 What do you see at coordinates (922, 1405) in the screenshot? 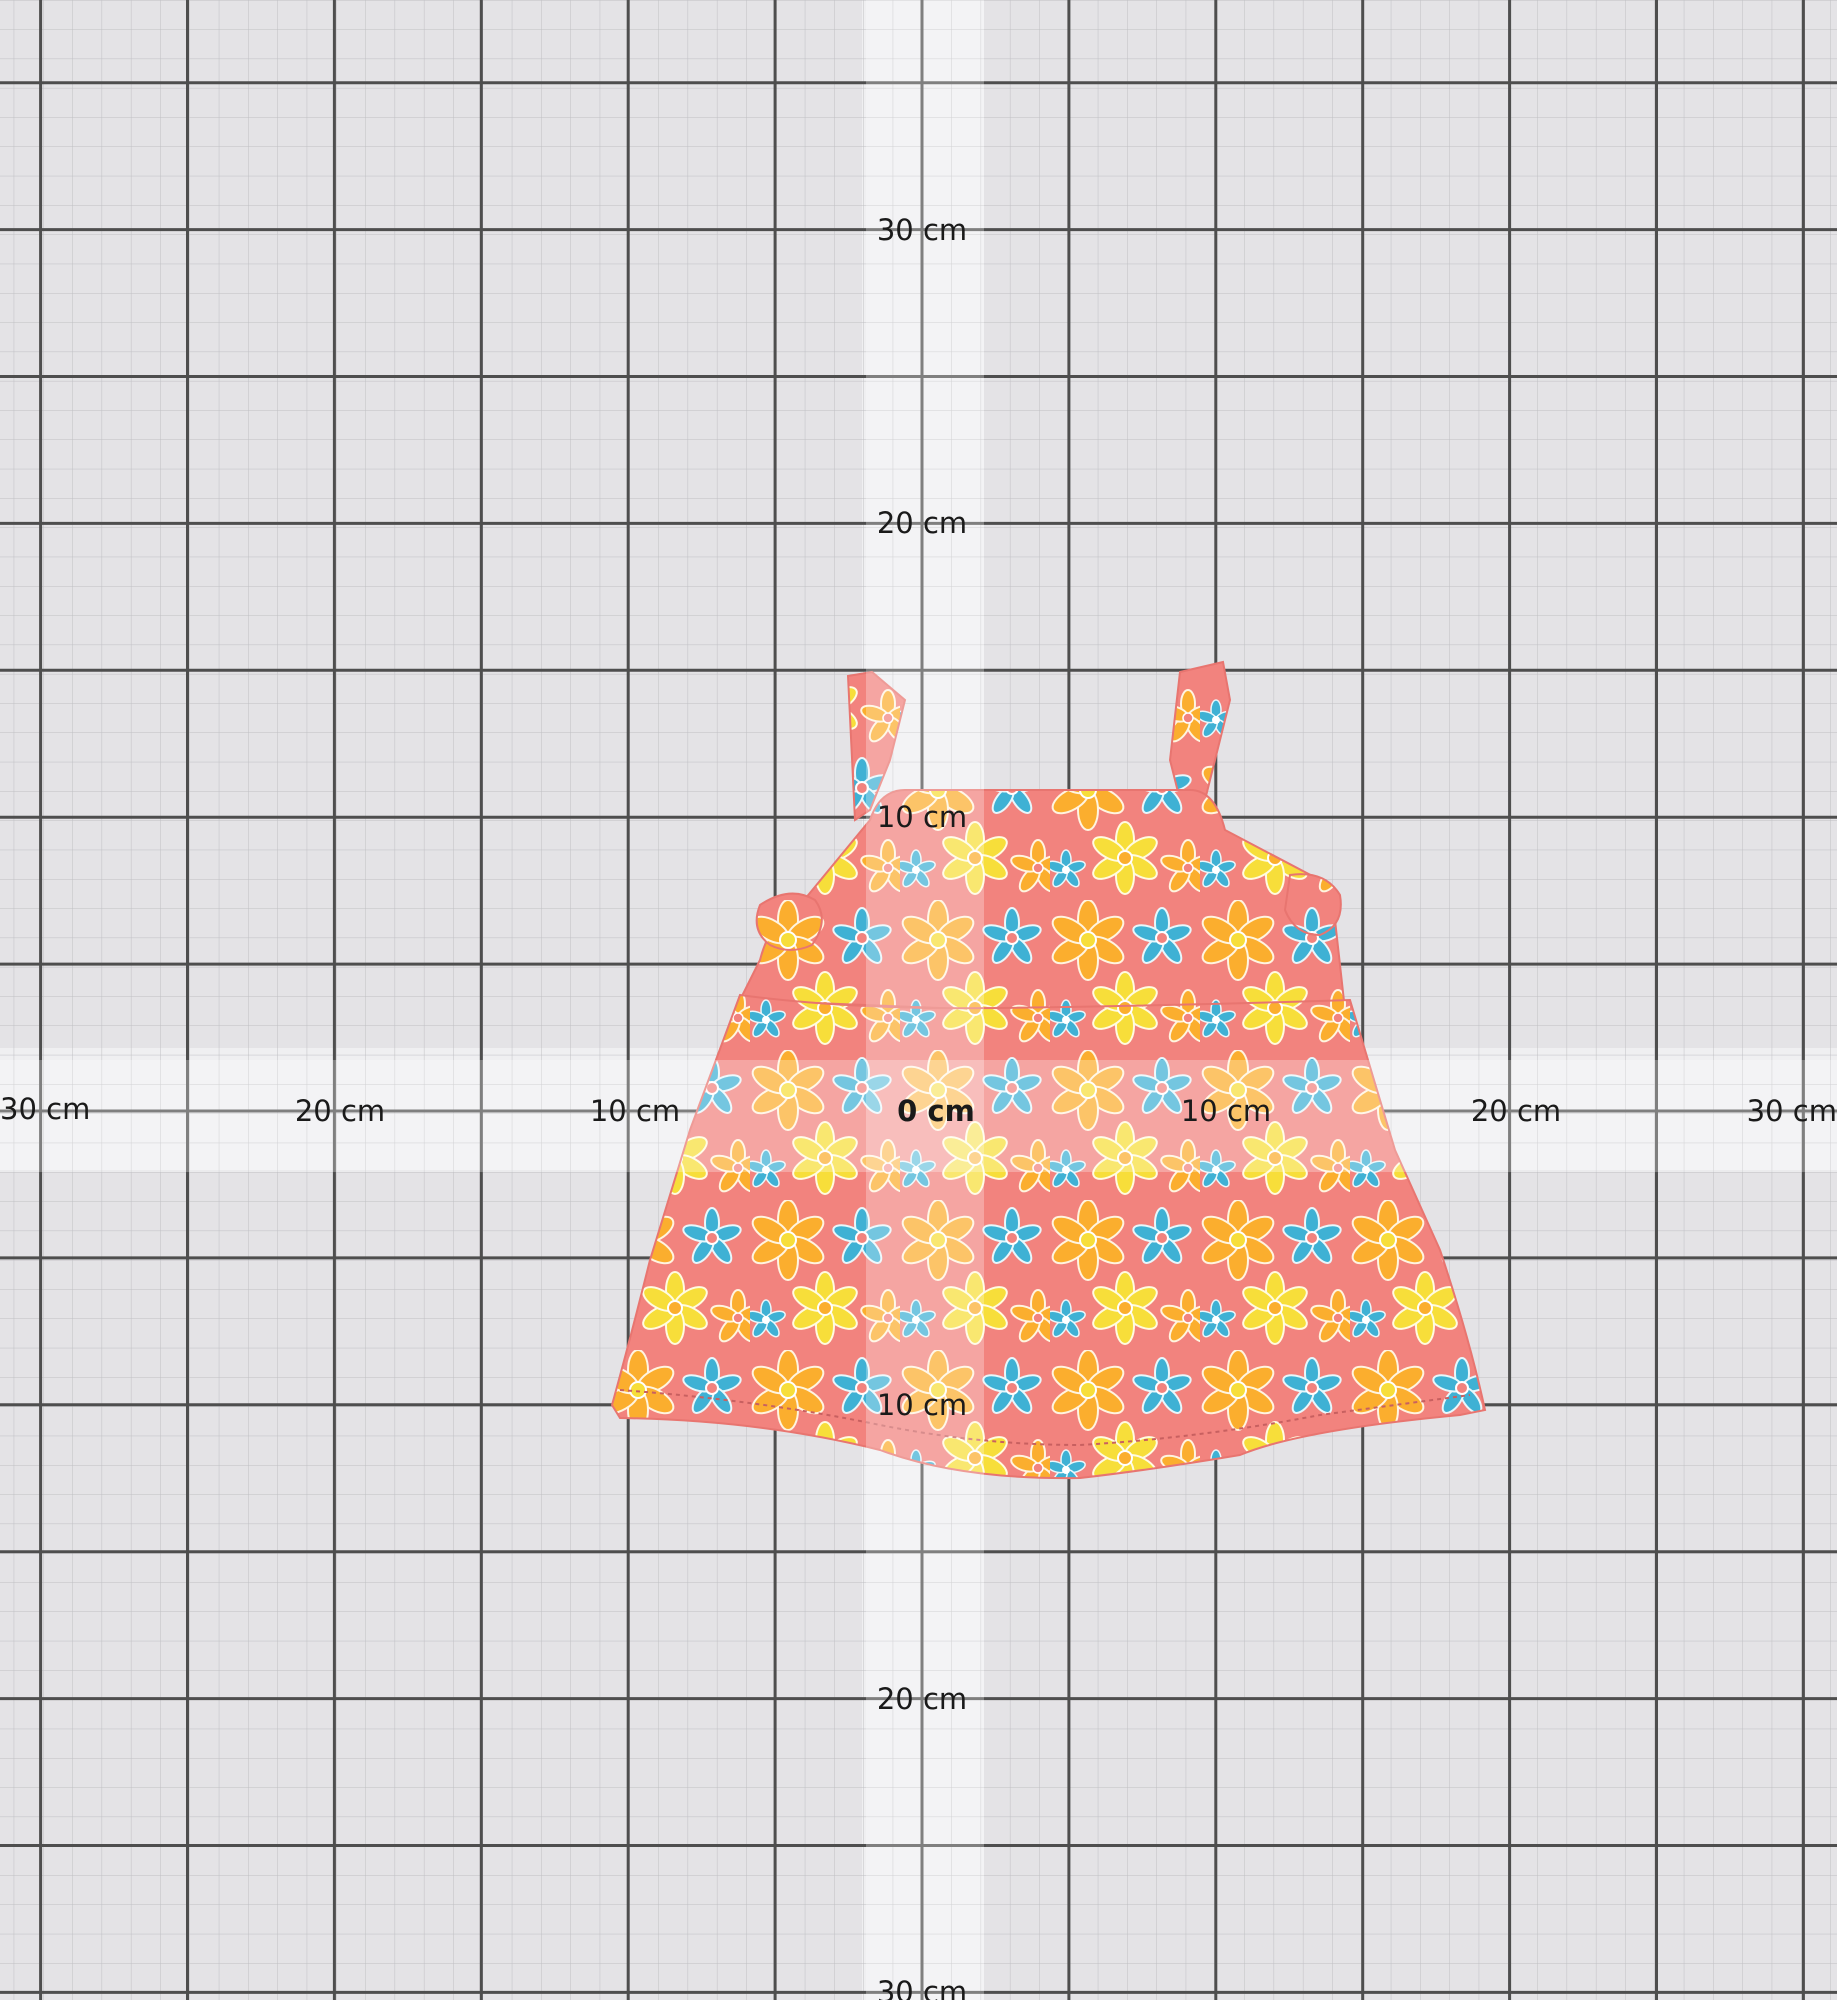
I see `vertical-label-bottom-10: 10 cm` at bounding box center [922, 1405].